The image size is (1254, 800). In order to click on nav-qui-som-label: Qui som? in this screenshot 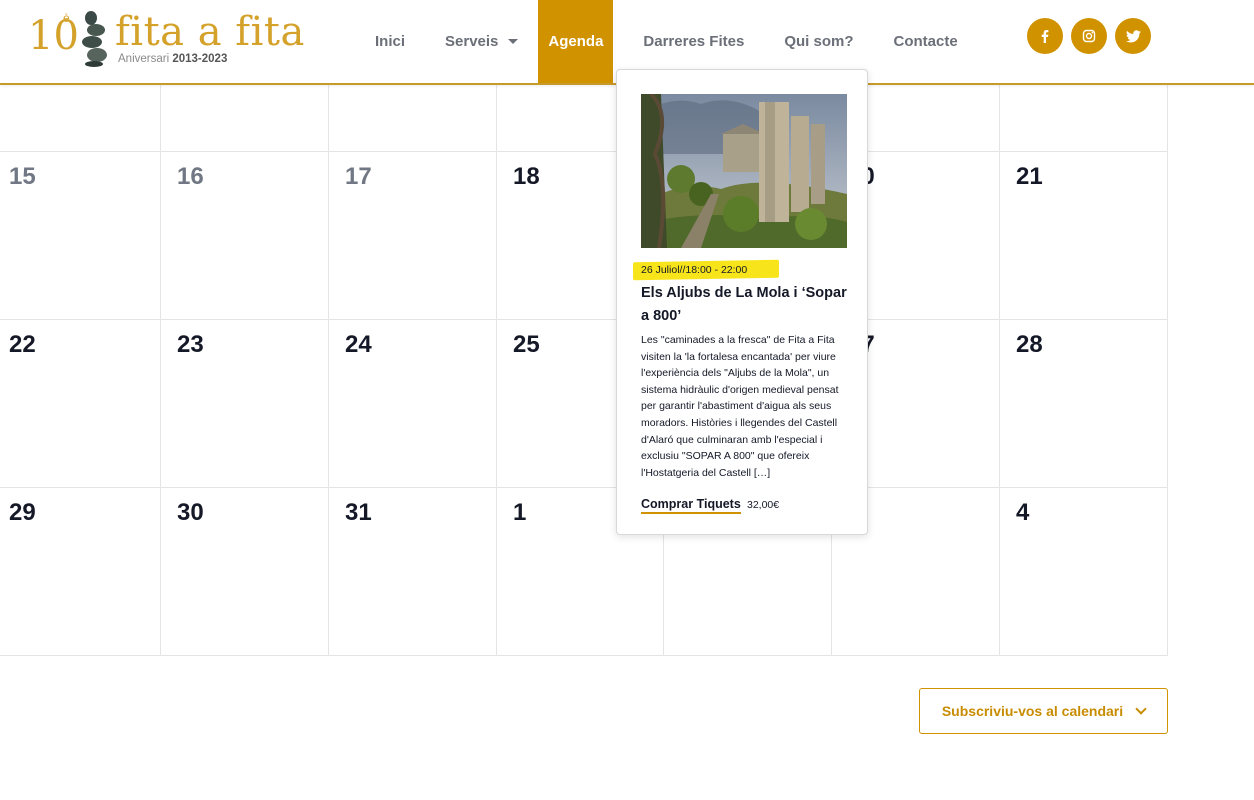, I will do `click(819, 41)`.